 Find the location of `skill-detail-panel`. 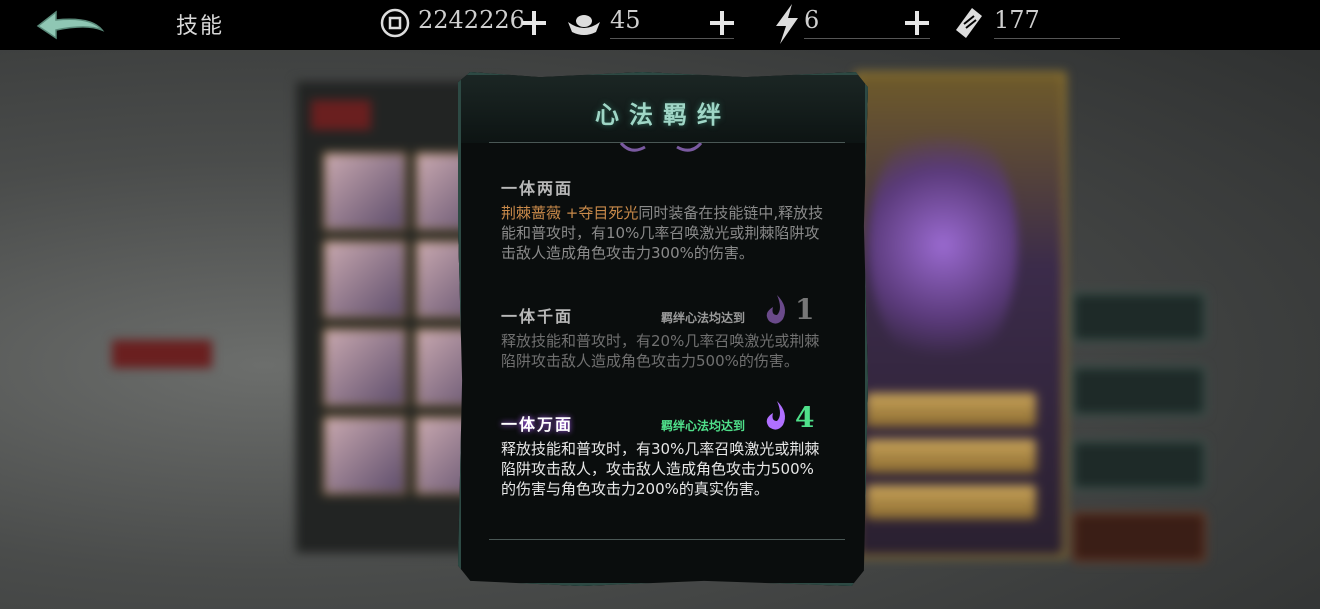

skill-detail-panel is located at coordinates (960, 315).